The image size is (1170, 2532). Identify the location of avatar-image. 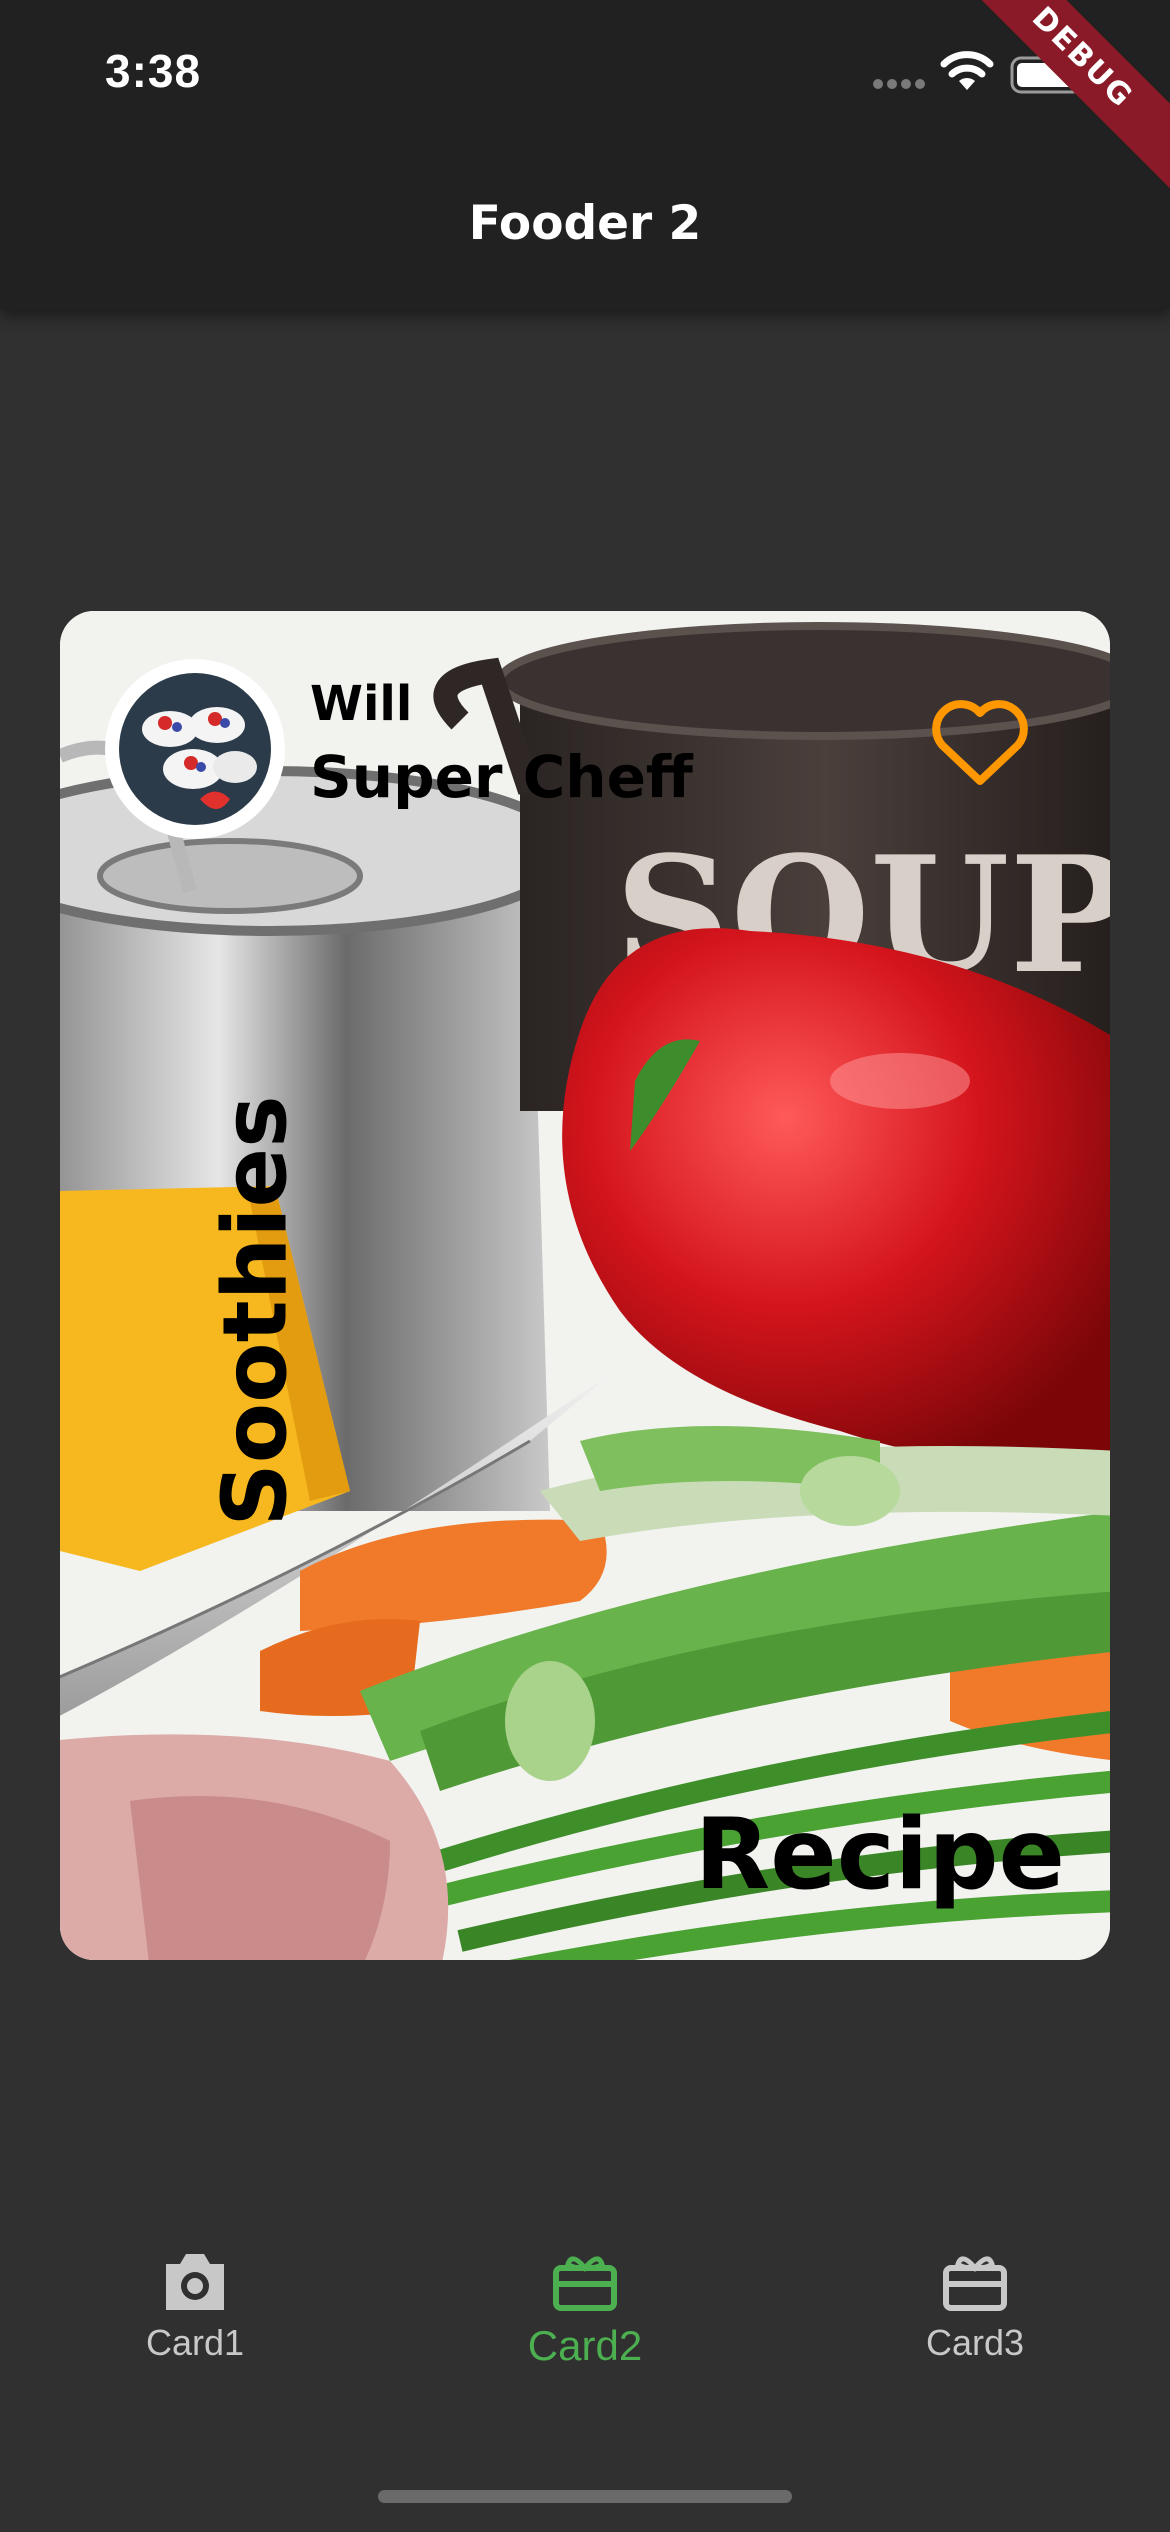
(195, 749).